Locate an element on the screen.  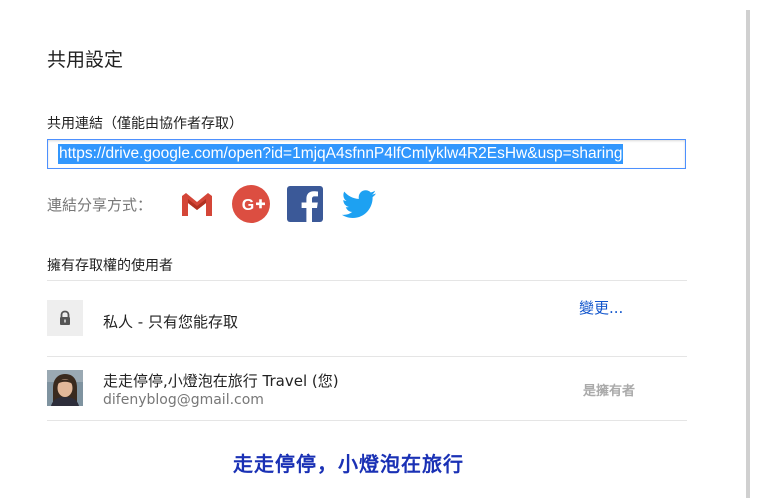
owner-role: 是擁有者 is located at coordinates (609, 391).